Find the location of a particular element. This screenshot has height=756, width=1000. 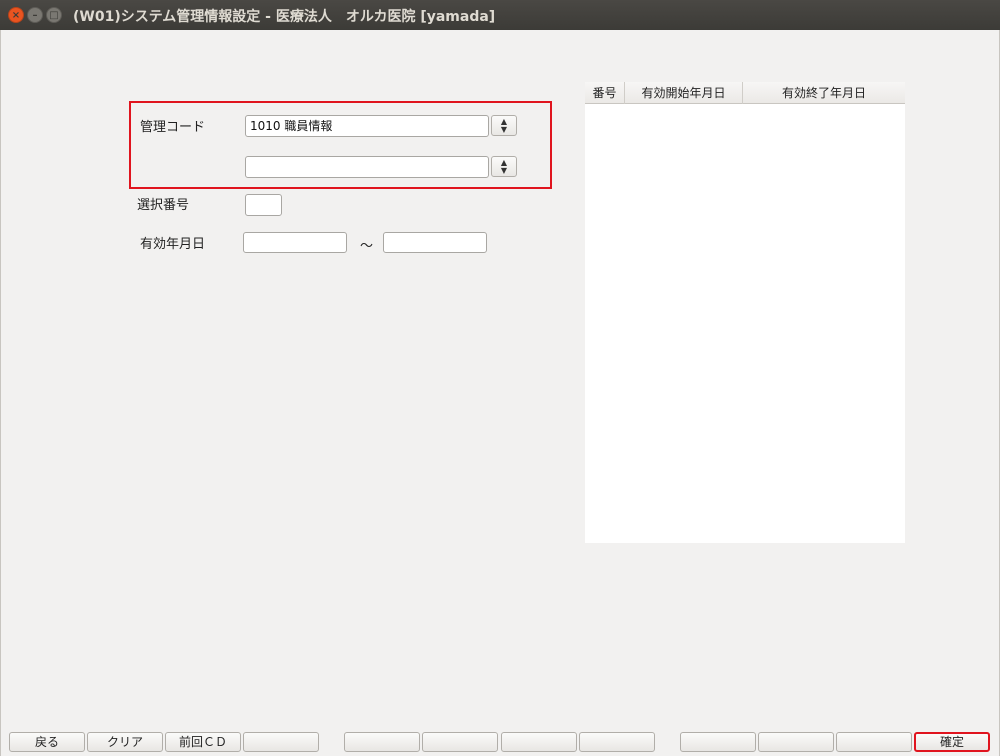

management-code-spin-button: ▲ ▼ is located at coordinates (504, 125).